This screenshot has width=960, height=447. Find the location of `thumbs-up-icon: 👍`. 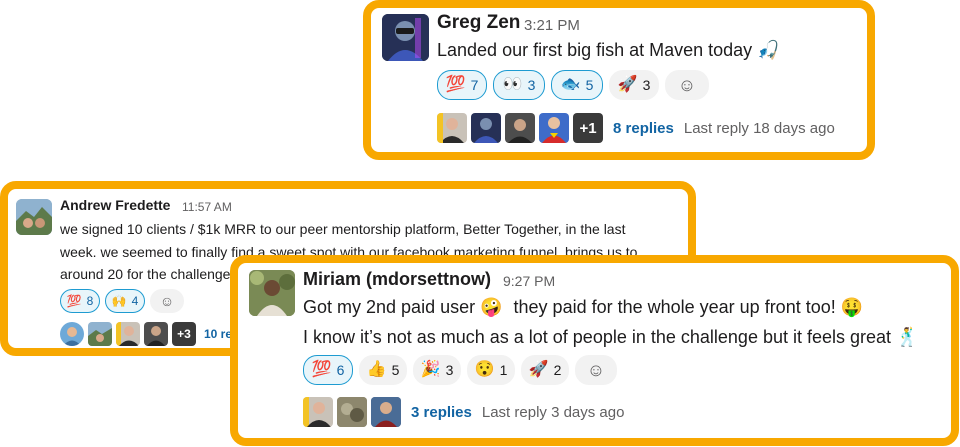

thumbs-up-icon: 👍 is located at coordinates (376, 369).